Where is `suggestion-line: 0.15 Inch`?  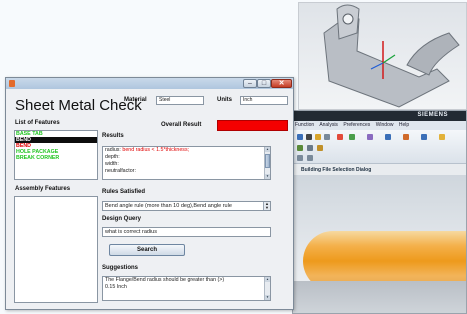
suggestion-line: 0.15 Inch is located at coordinates (116, 287).